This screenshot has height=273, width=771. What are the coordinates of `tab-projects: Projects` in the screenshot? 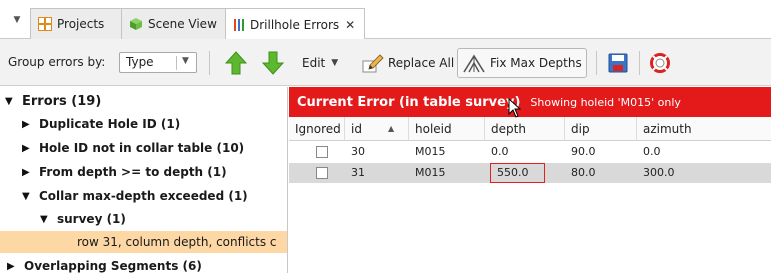 It's located at (76, 23).